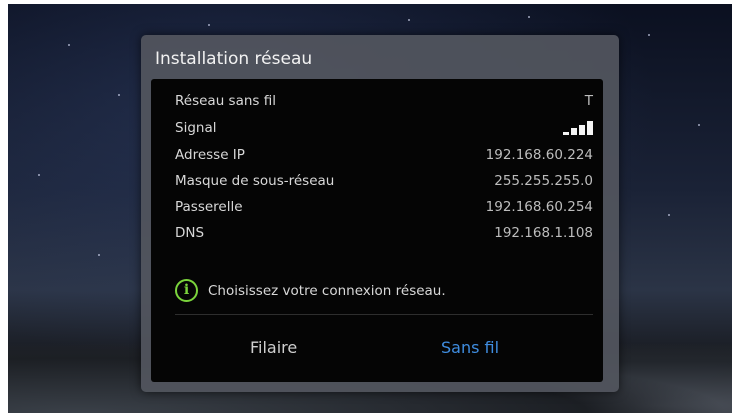 The height and width of the screenshot is (417, 740). I want to click on row-gateway: Passerelle 192.168.60.254, so click(384, 207).